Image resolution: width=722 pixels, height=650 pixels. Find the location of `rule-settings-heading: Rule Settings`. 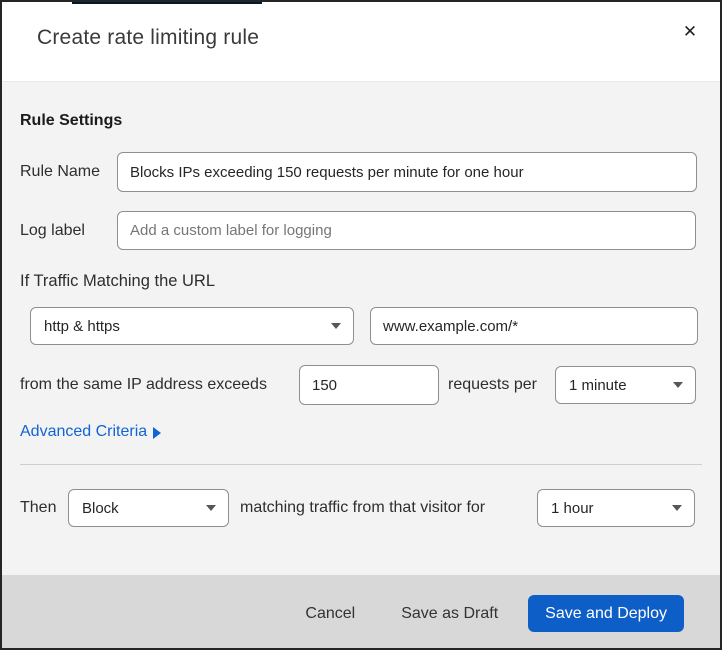

rule-settings-heading: Rule Settings is located at coordinates (71, 120).